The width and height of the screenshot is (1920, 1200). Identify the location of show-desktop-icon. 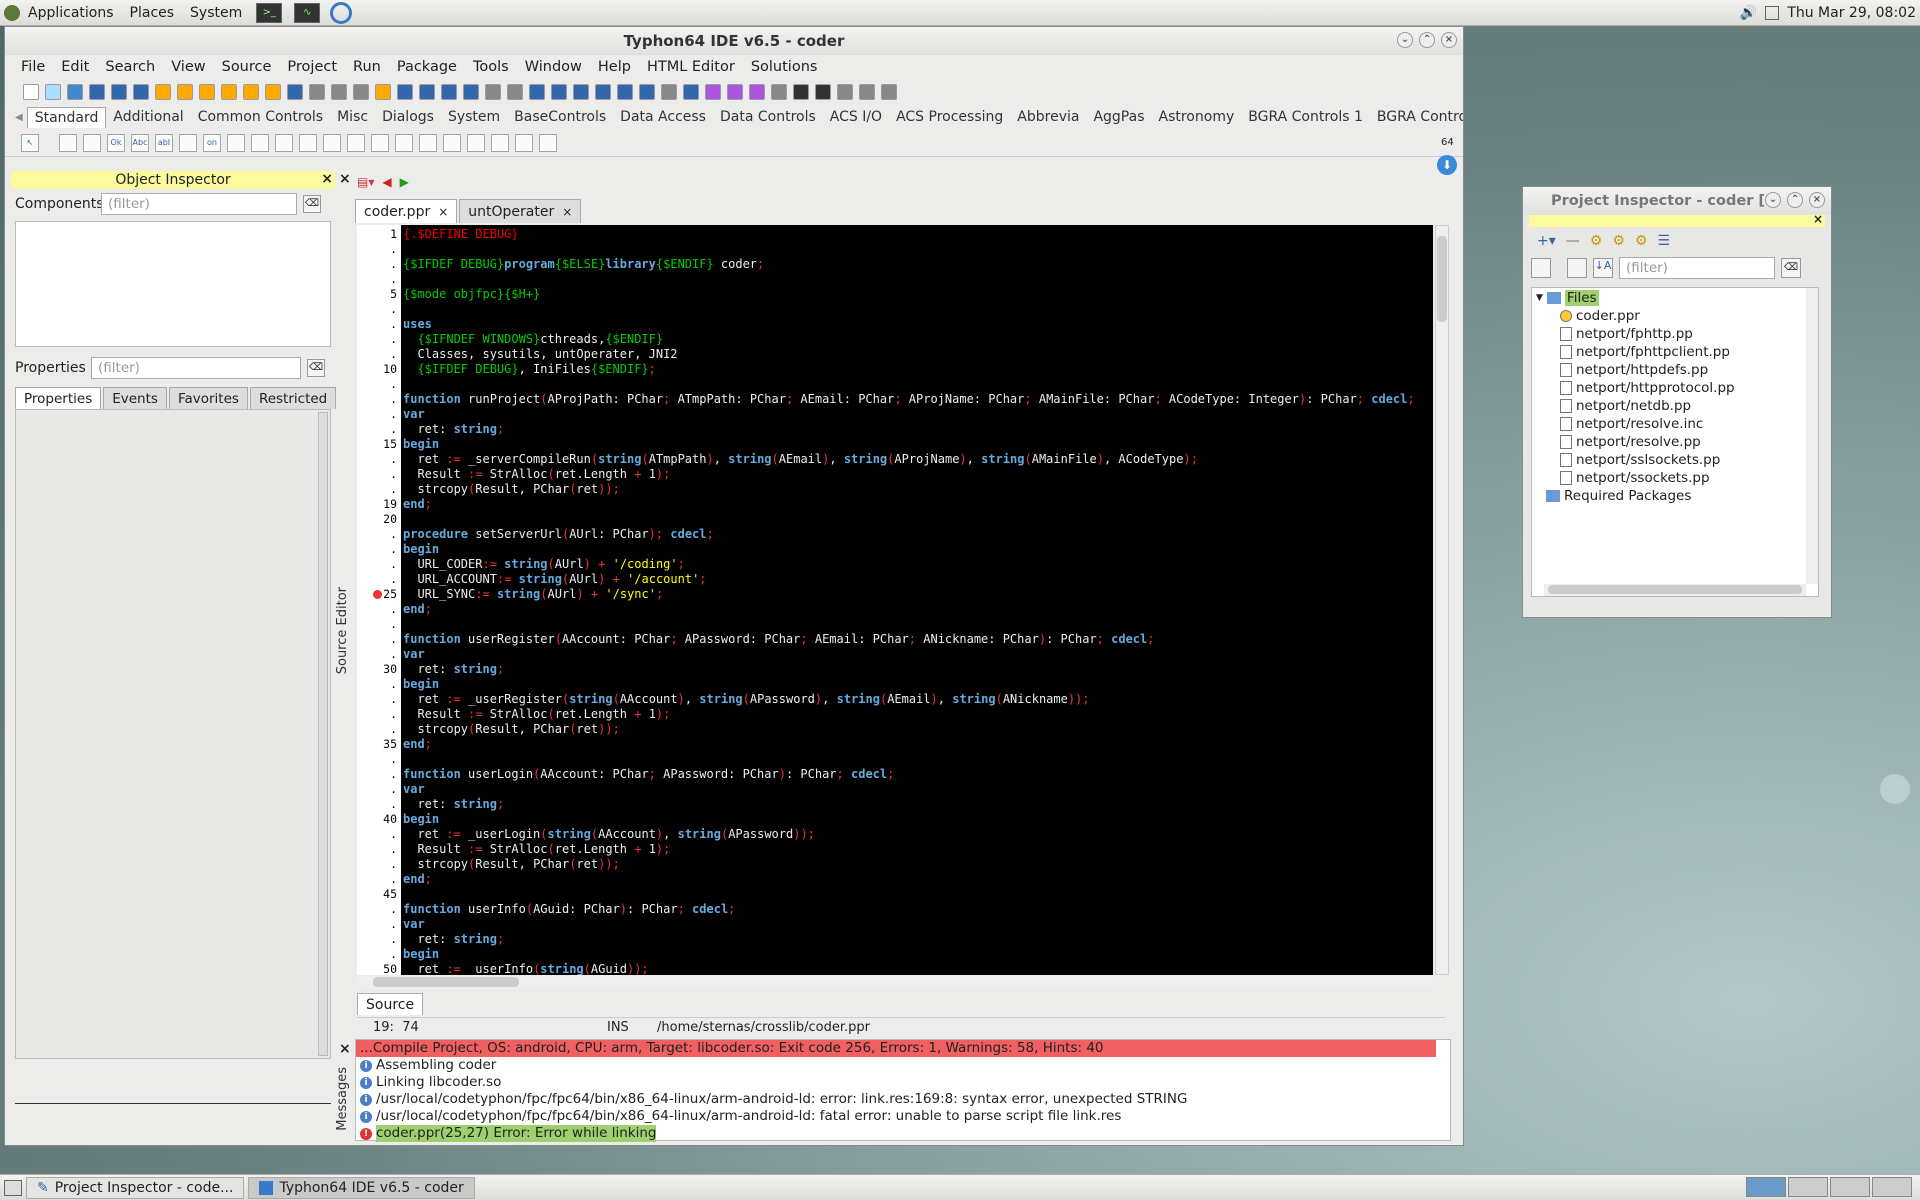
(13, 1187).